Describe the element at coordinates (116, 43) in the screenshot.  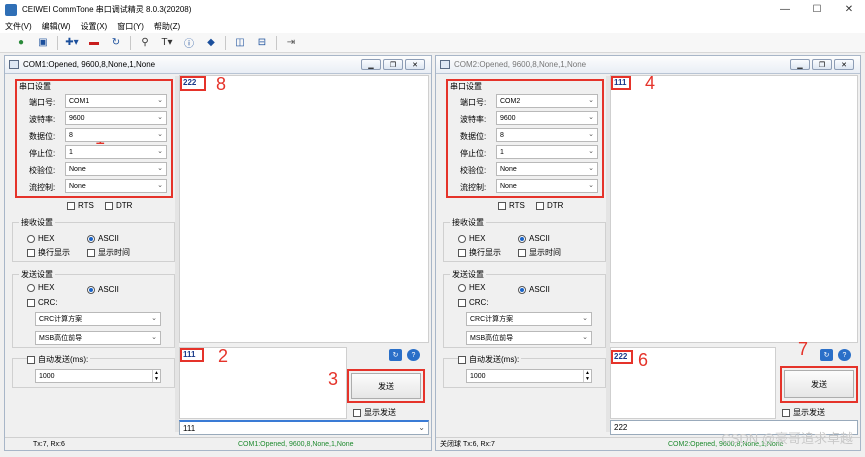
I see `refresh-icon: ↻` at that location.